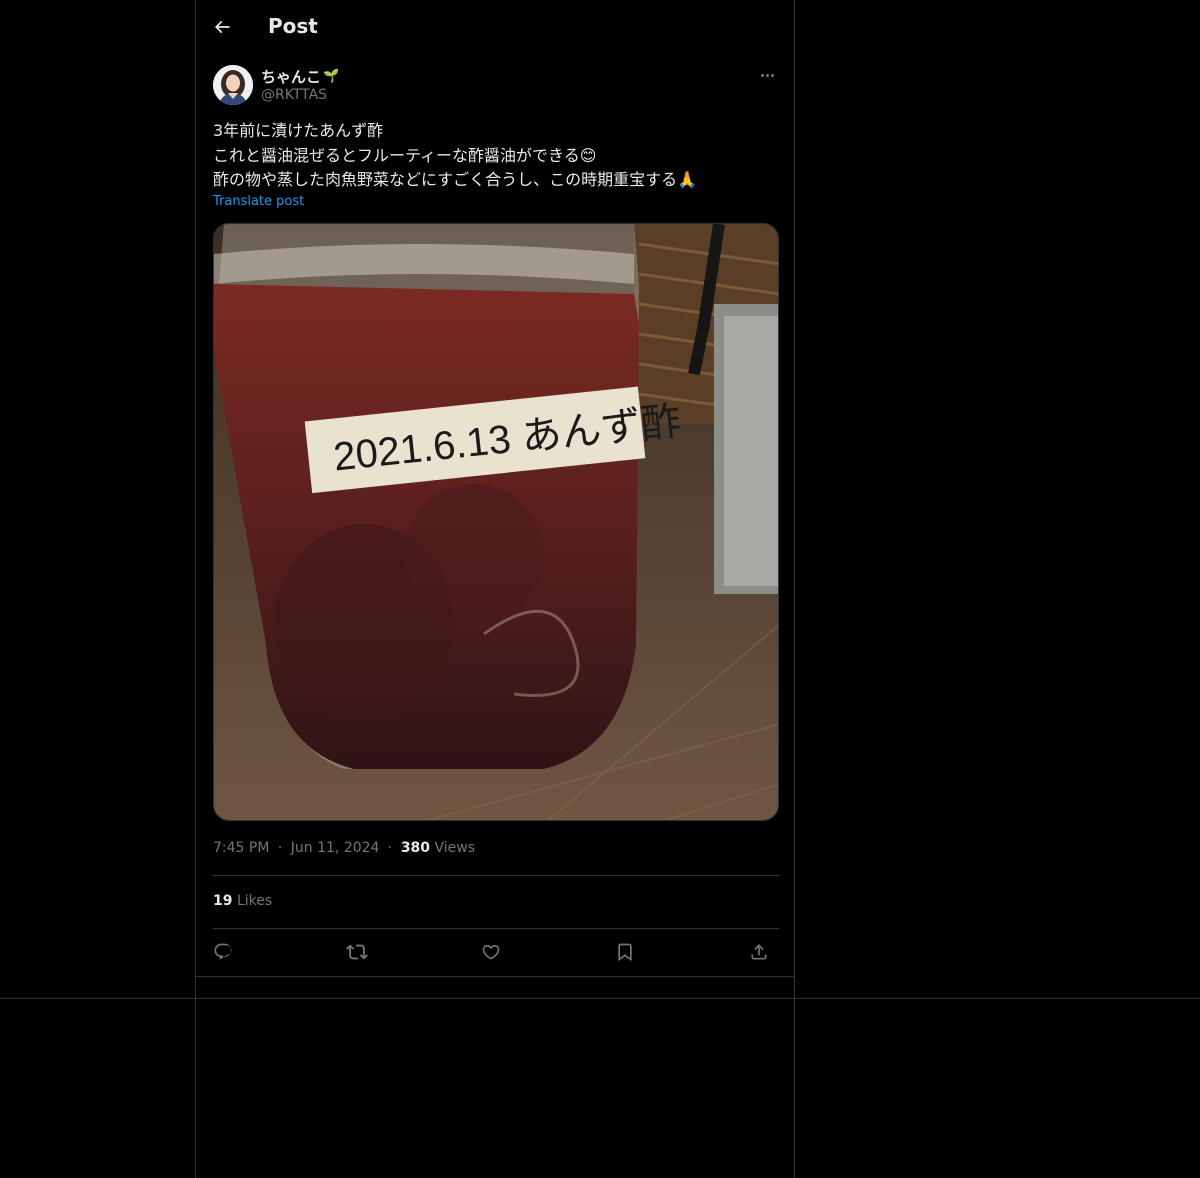 This screenshot has width=1200, height=1178. What do you see at coordinates (293, 26) in the screenshot?
I see `page-title: Post` at bounding box center [293, 26].